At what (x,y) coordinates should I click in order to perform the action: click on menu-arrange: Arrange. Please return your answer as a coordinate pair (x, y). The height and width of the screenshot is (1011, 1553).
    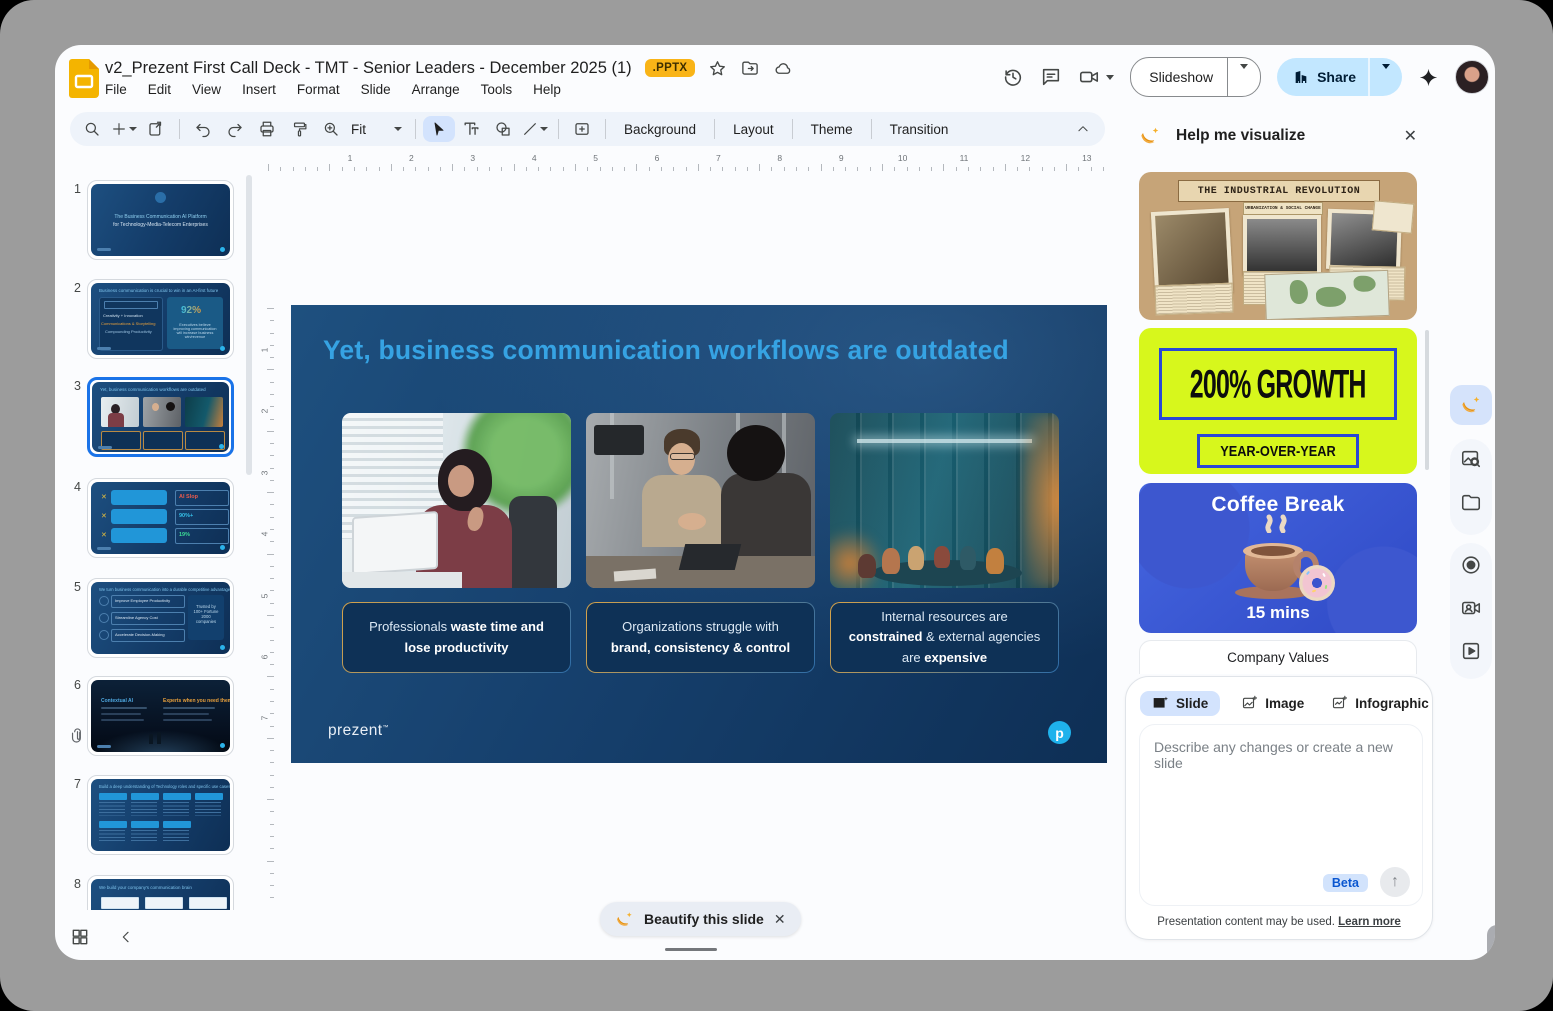
    Looking at the image, I should click on (436, 89).